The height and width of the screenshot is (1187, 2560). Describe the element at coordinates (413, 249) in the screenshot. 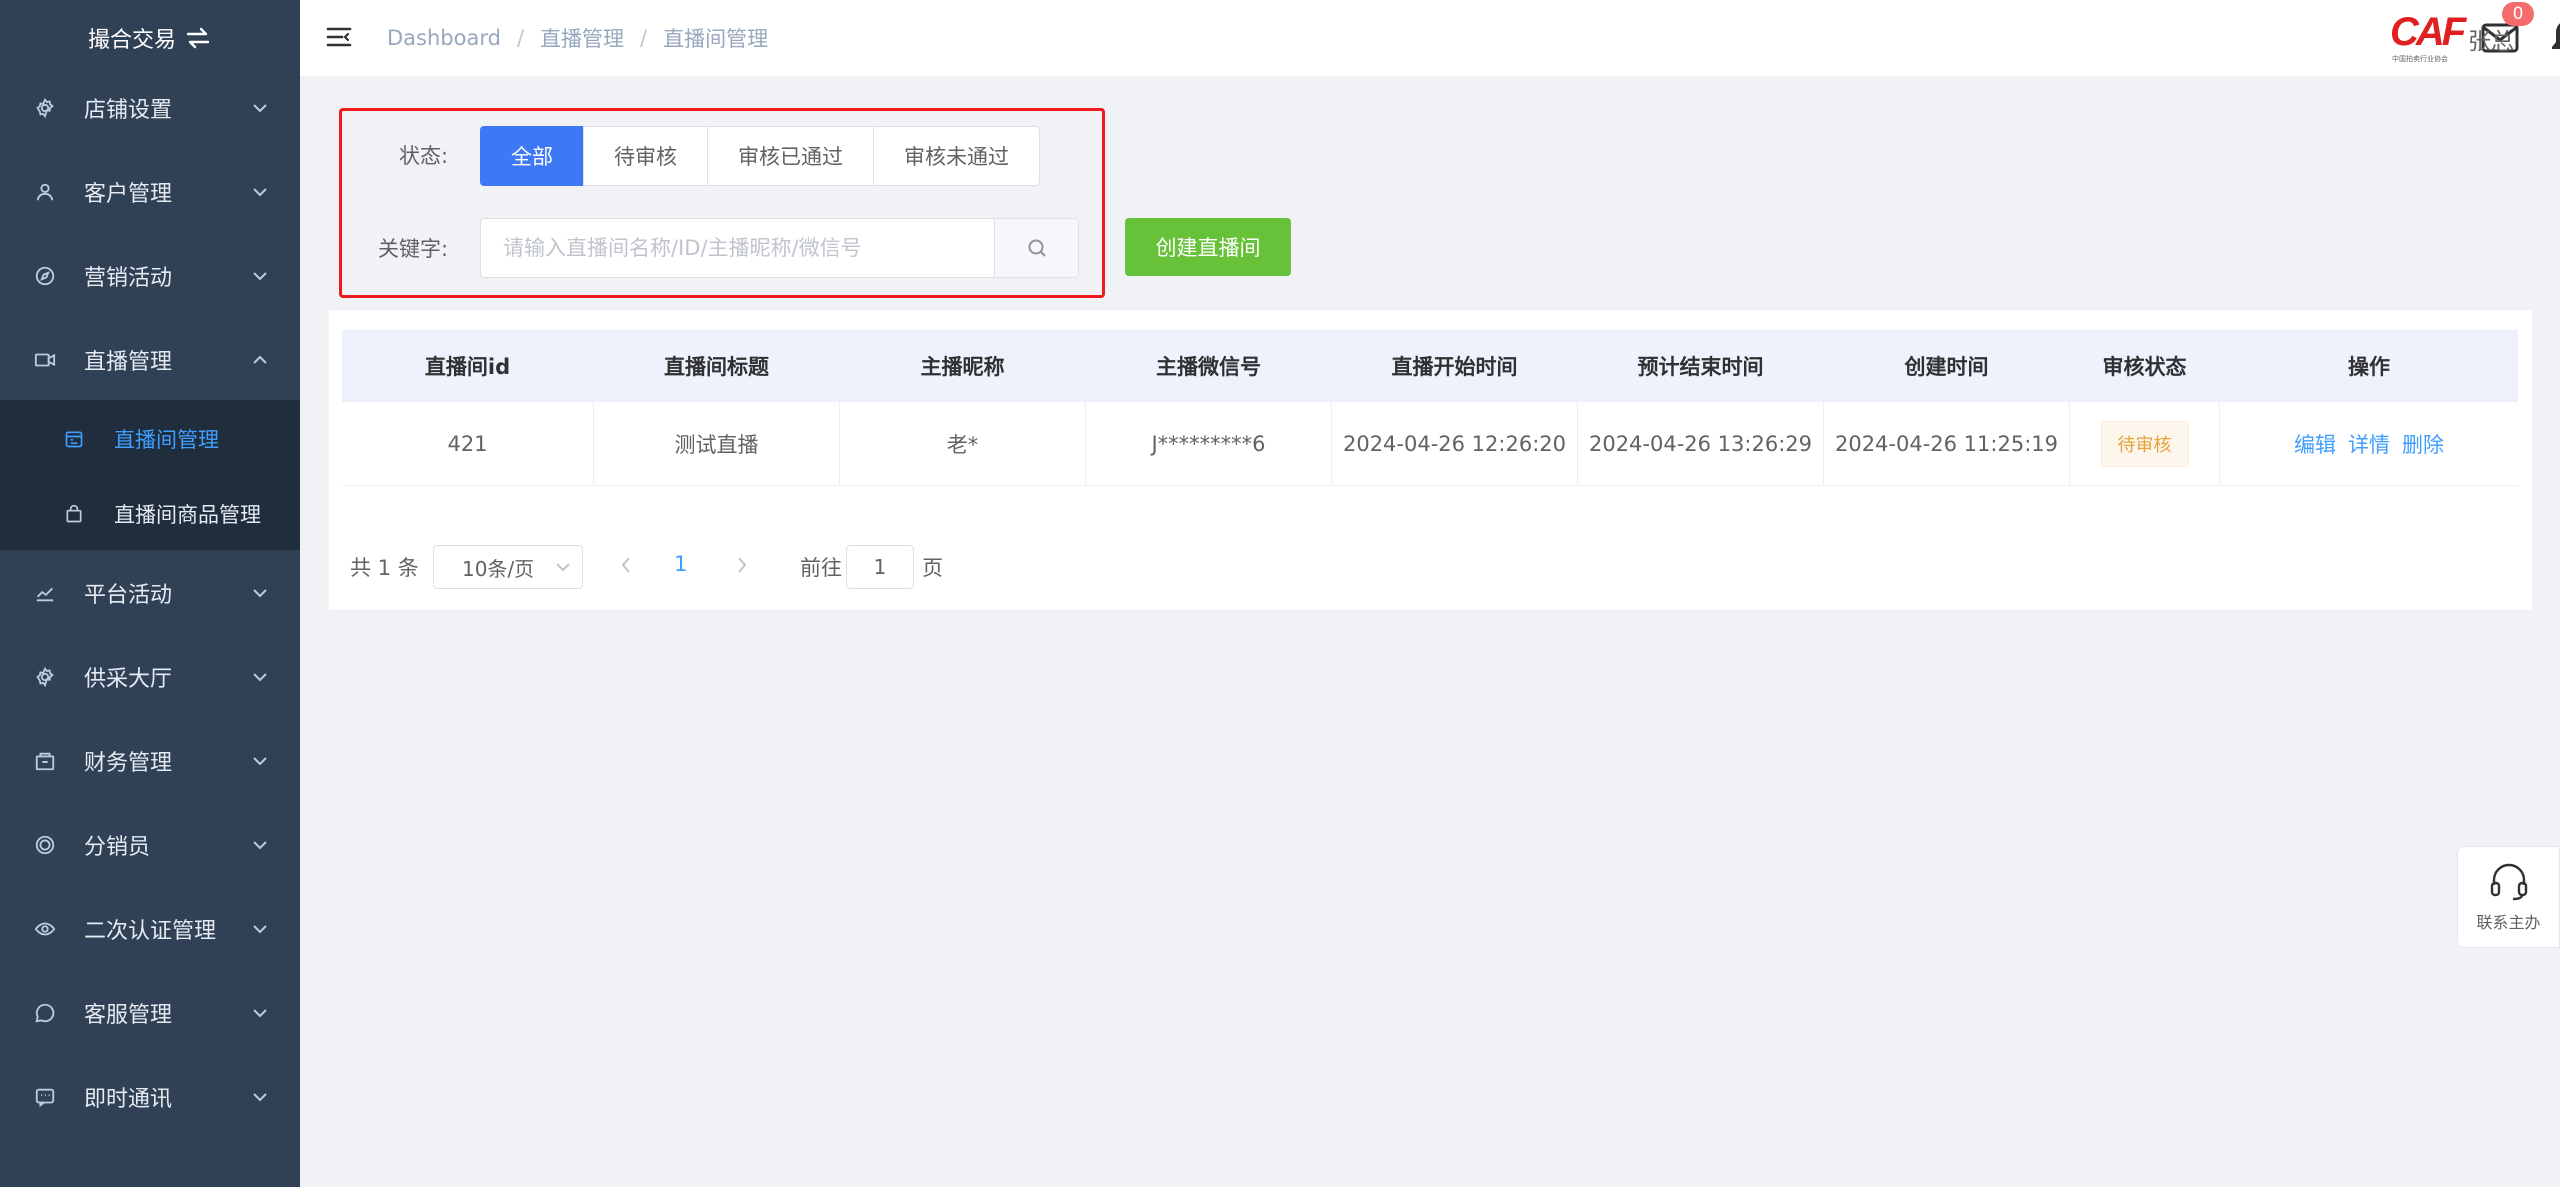

I see `keyword-label: 关键字:` at that location.